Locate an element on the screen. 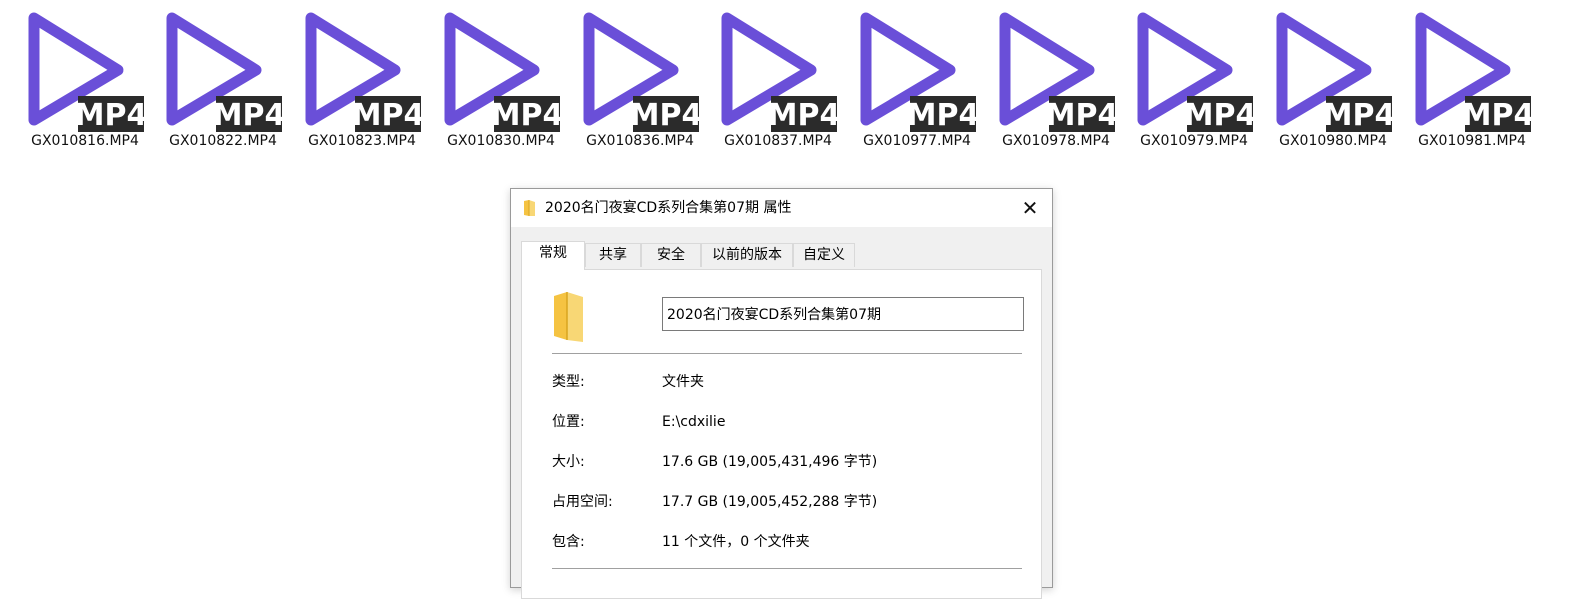 Image resolution: width=1594 pixels, height=599 pixels. folder-name-field is located at coordinates (843, 314).